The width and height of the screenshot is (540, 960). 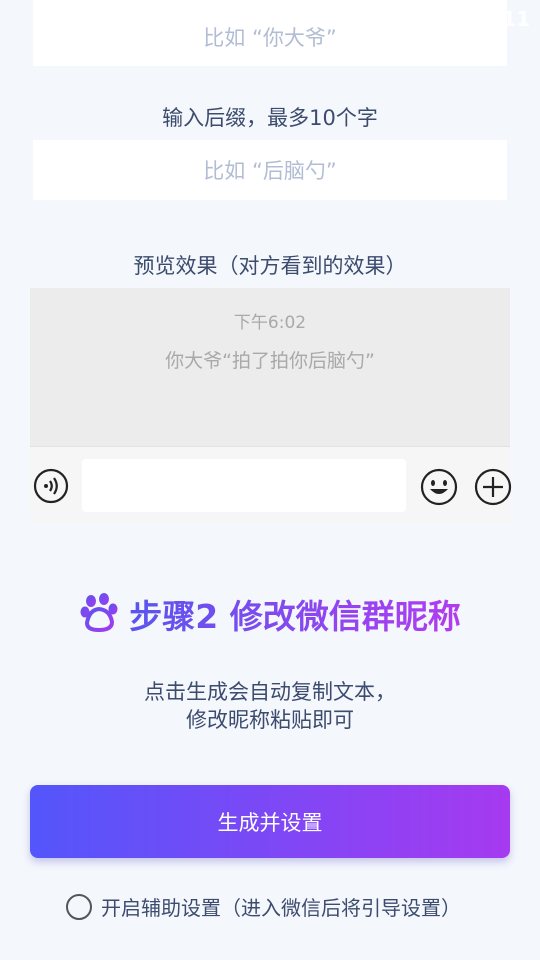 I want to click on suffix-label: 输入后缀，最多10个字, so click(x=270, y=118).